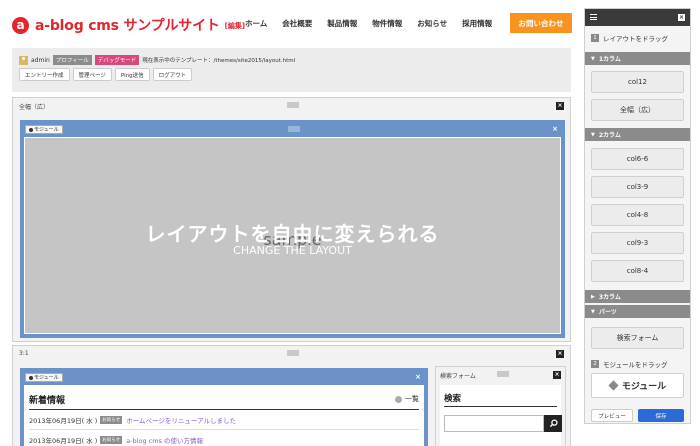 This screenshot has height=446, width=700. What do you see at coordinates (387, 23) in the screenshot?
I see `nav-item-property: 物件情報` at bounding box center [387, 23].